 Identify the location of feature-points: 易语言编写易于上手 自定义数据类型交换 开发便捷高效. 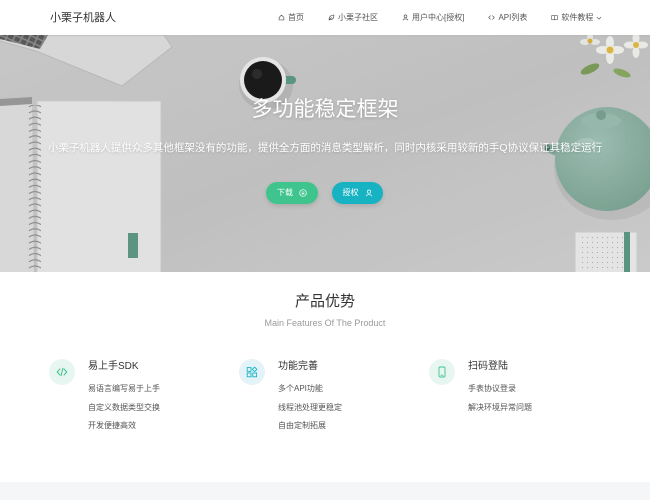
(124, 408).